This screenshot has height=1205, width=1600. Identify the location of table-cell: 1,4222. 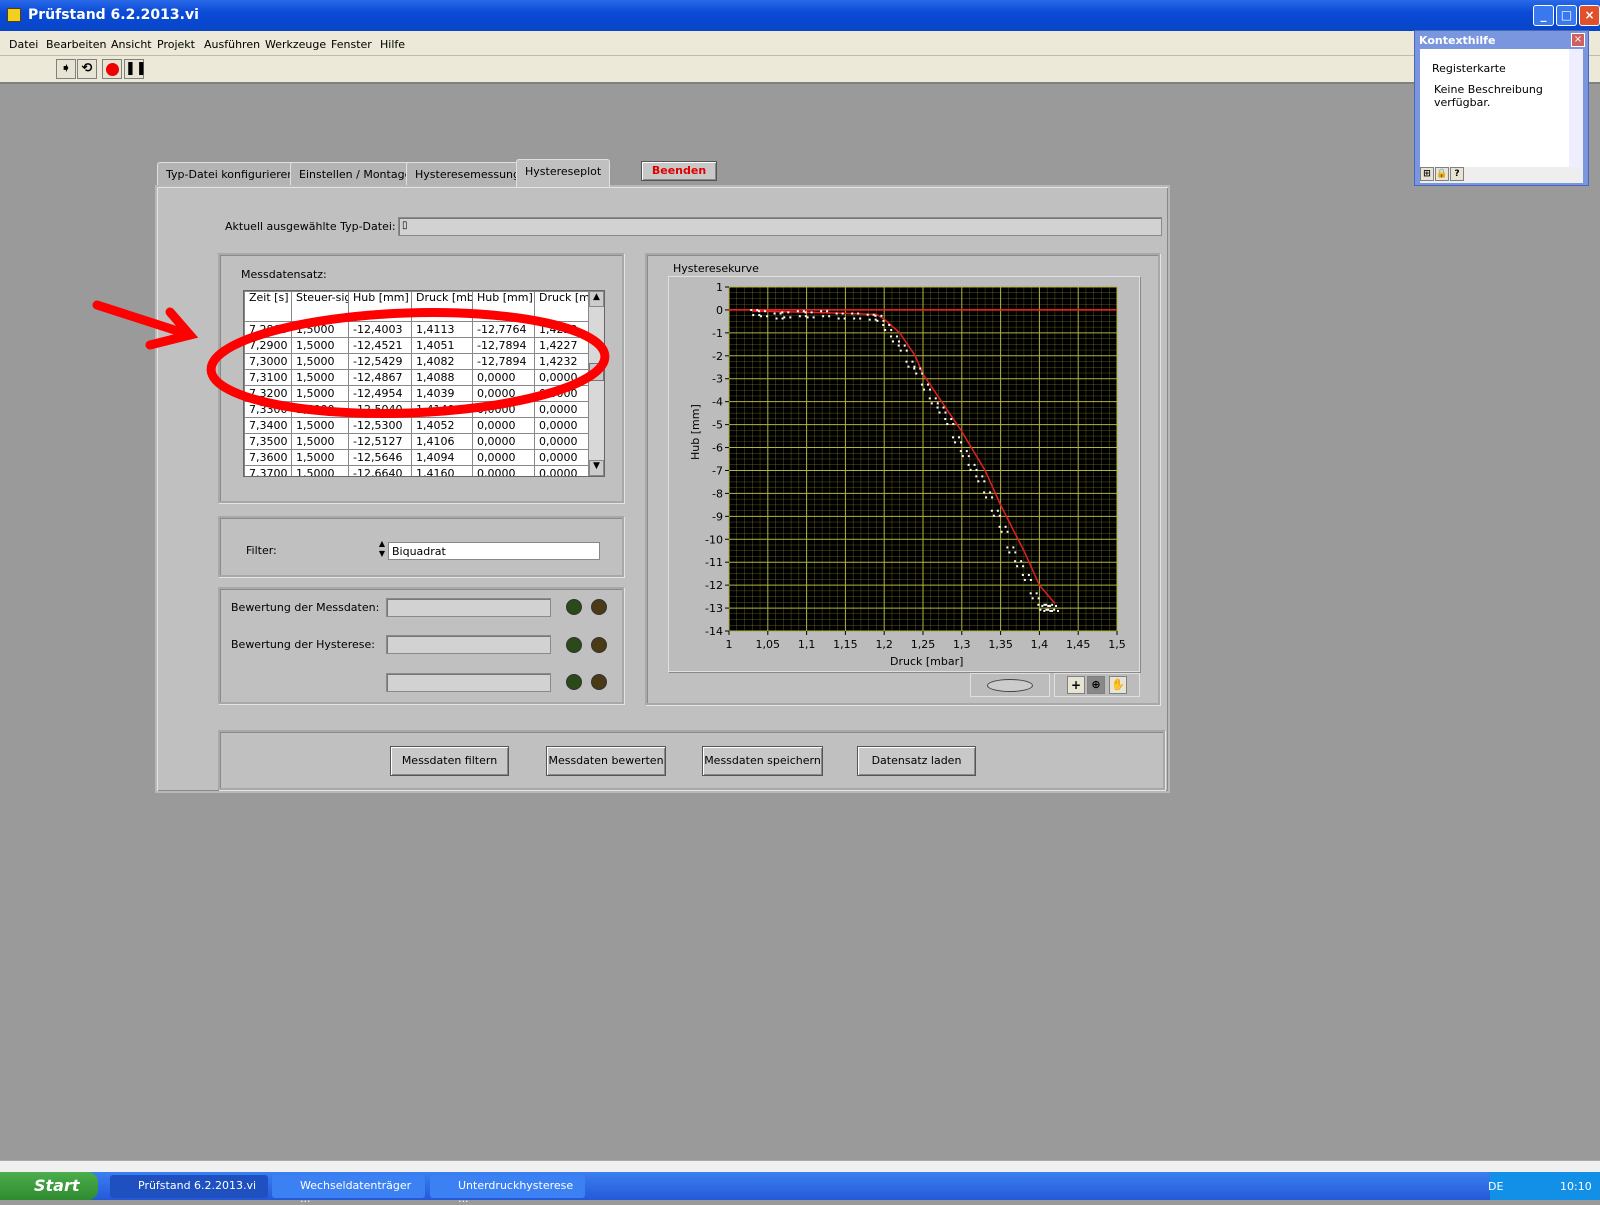
(562, 329).